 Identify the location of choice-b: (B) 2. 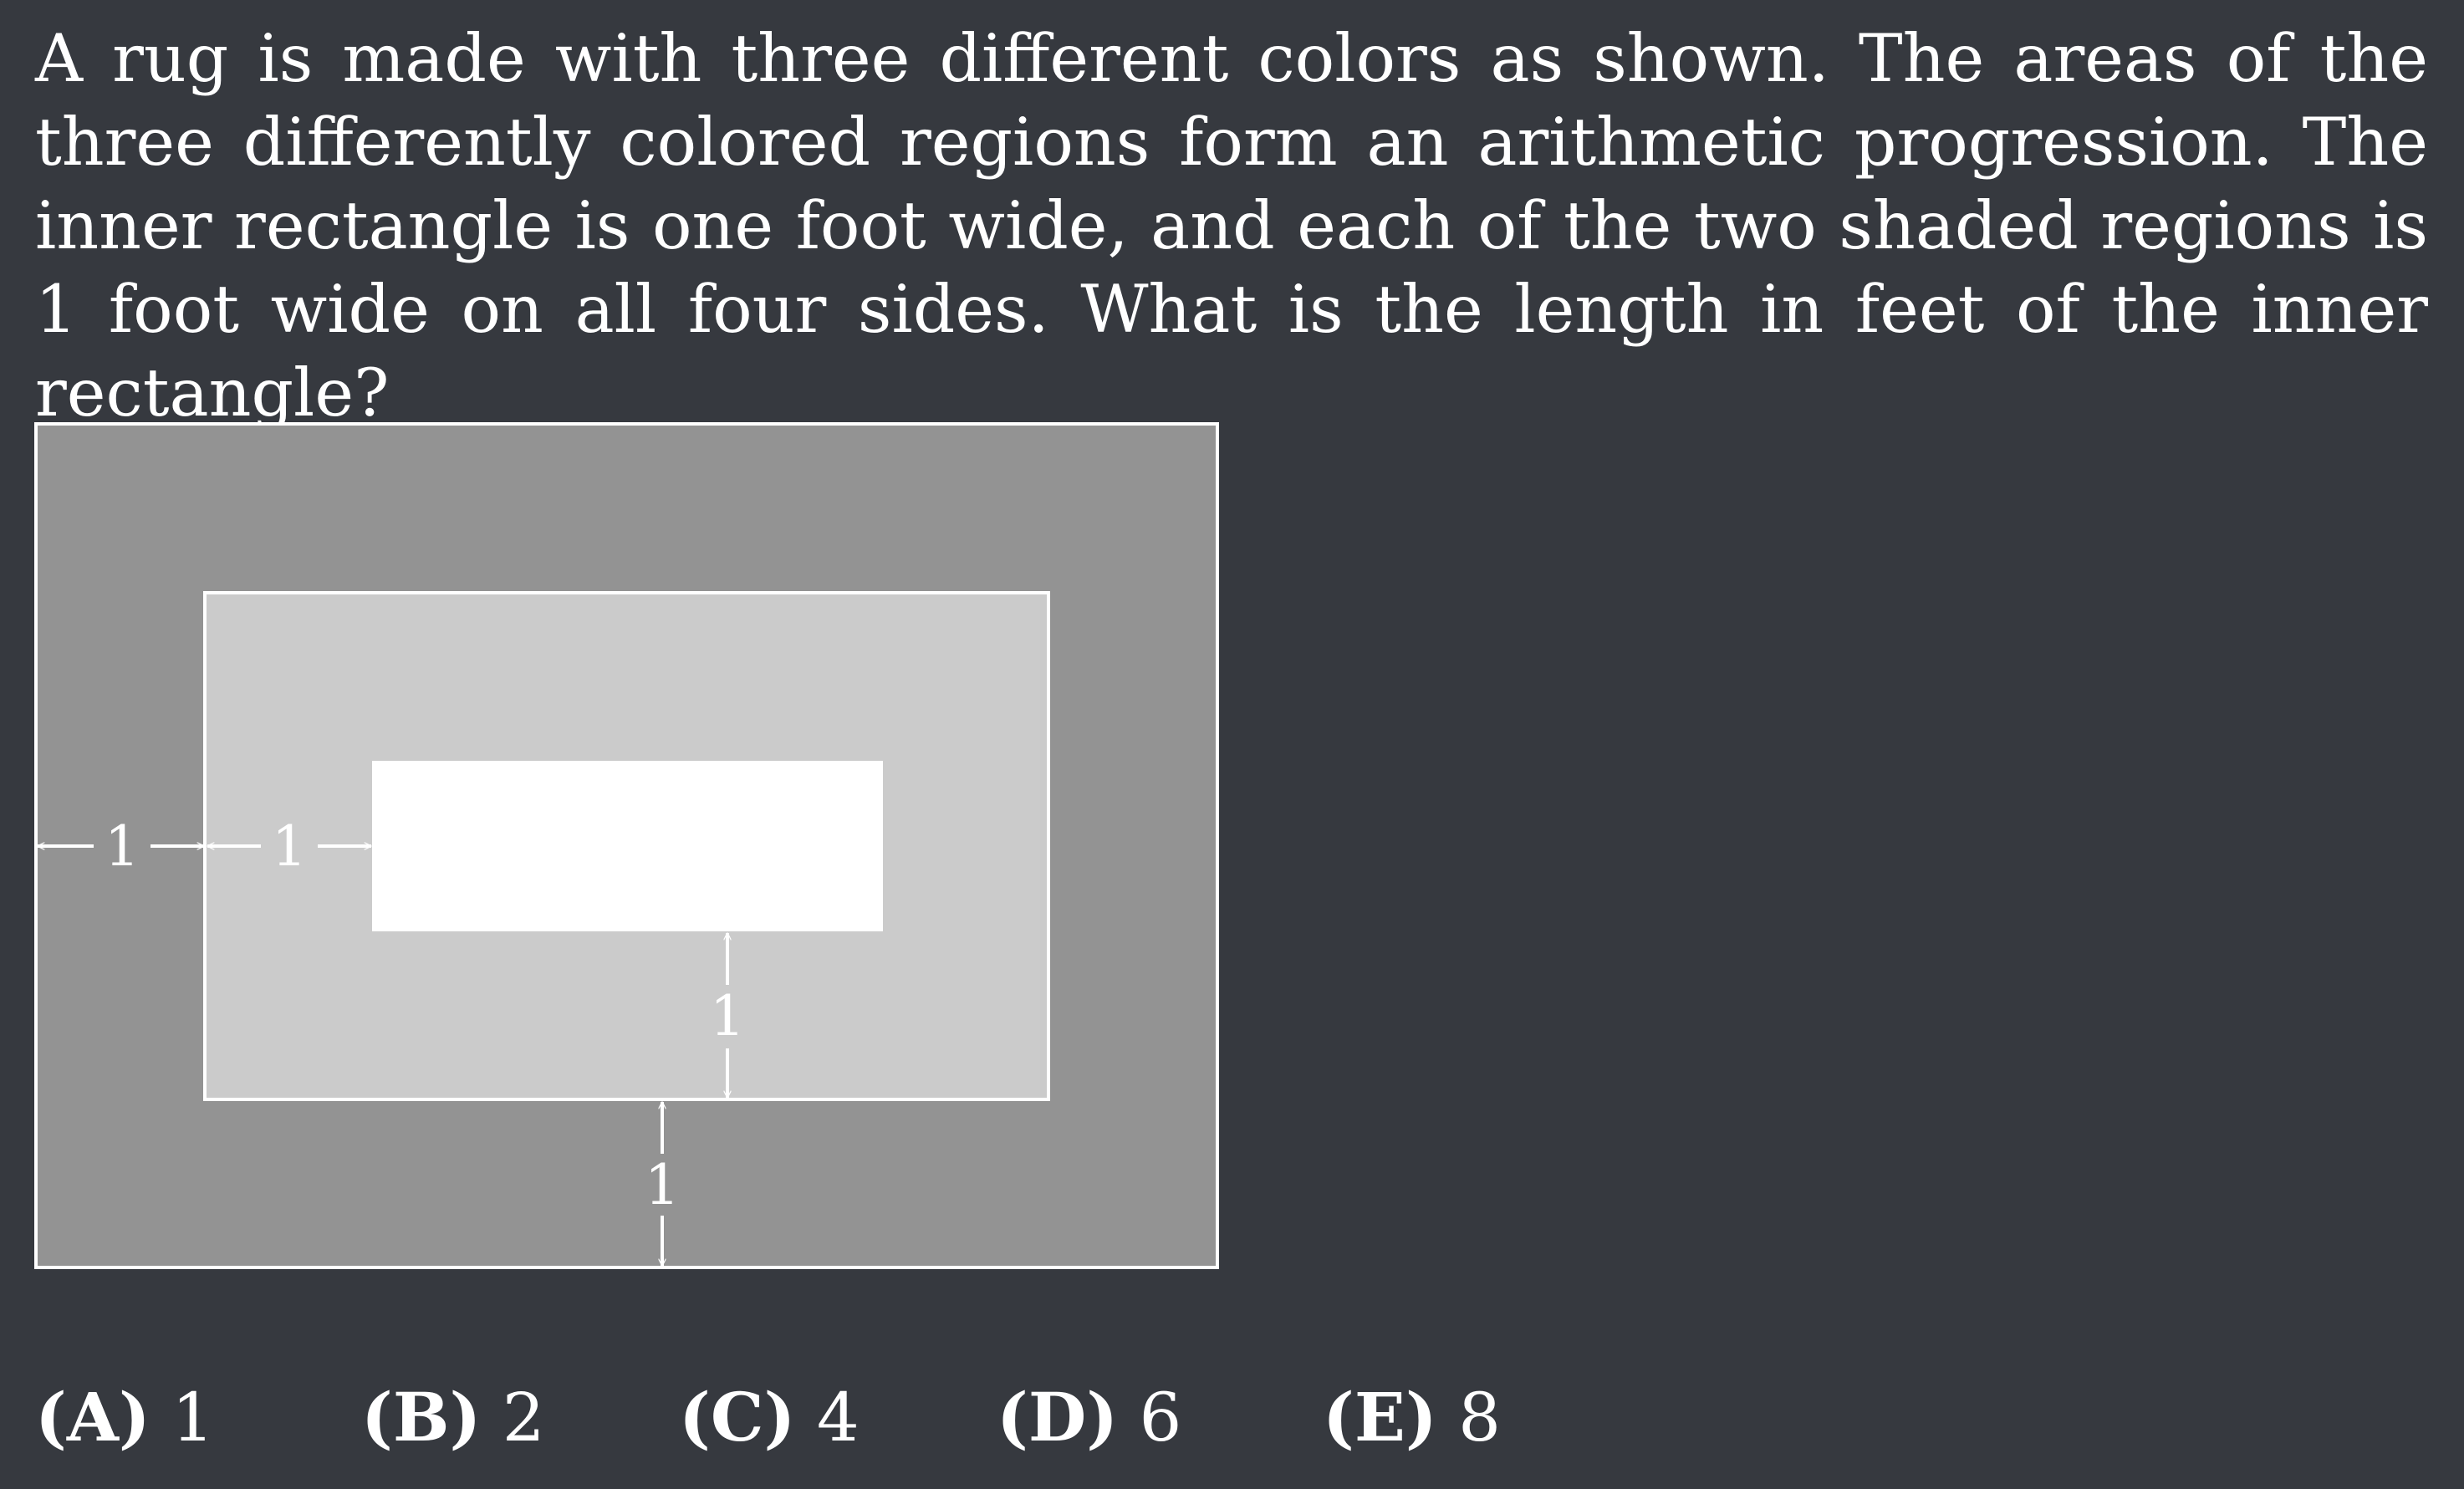
(453, 1417).